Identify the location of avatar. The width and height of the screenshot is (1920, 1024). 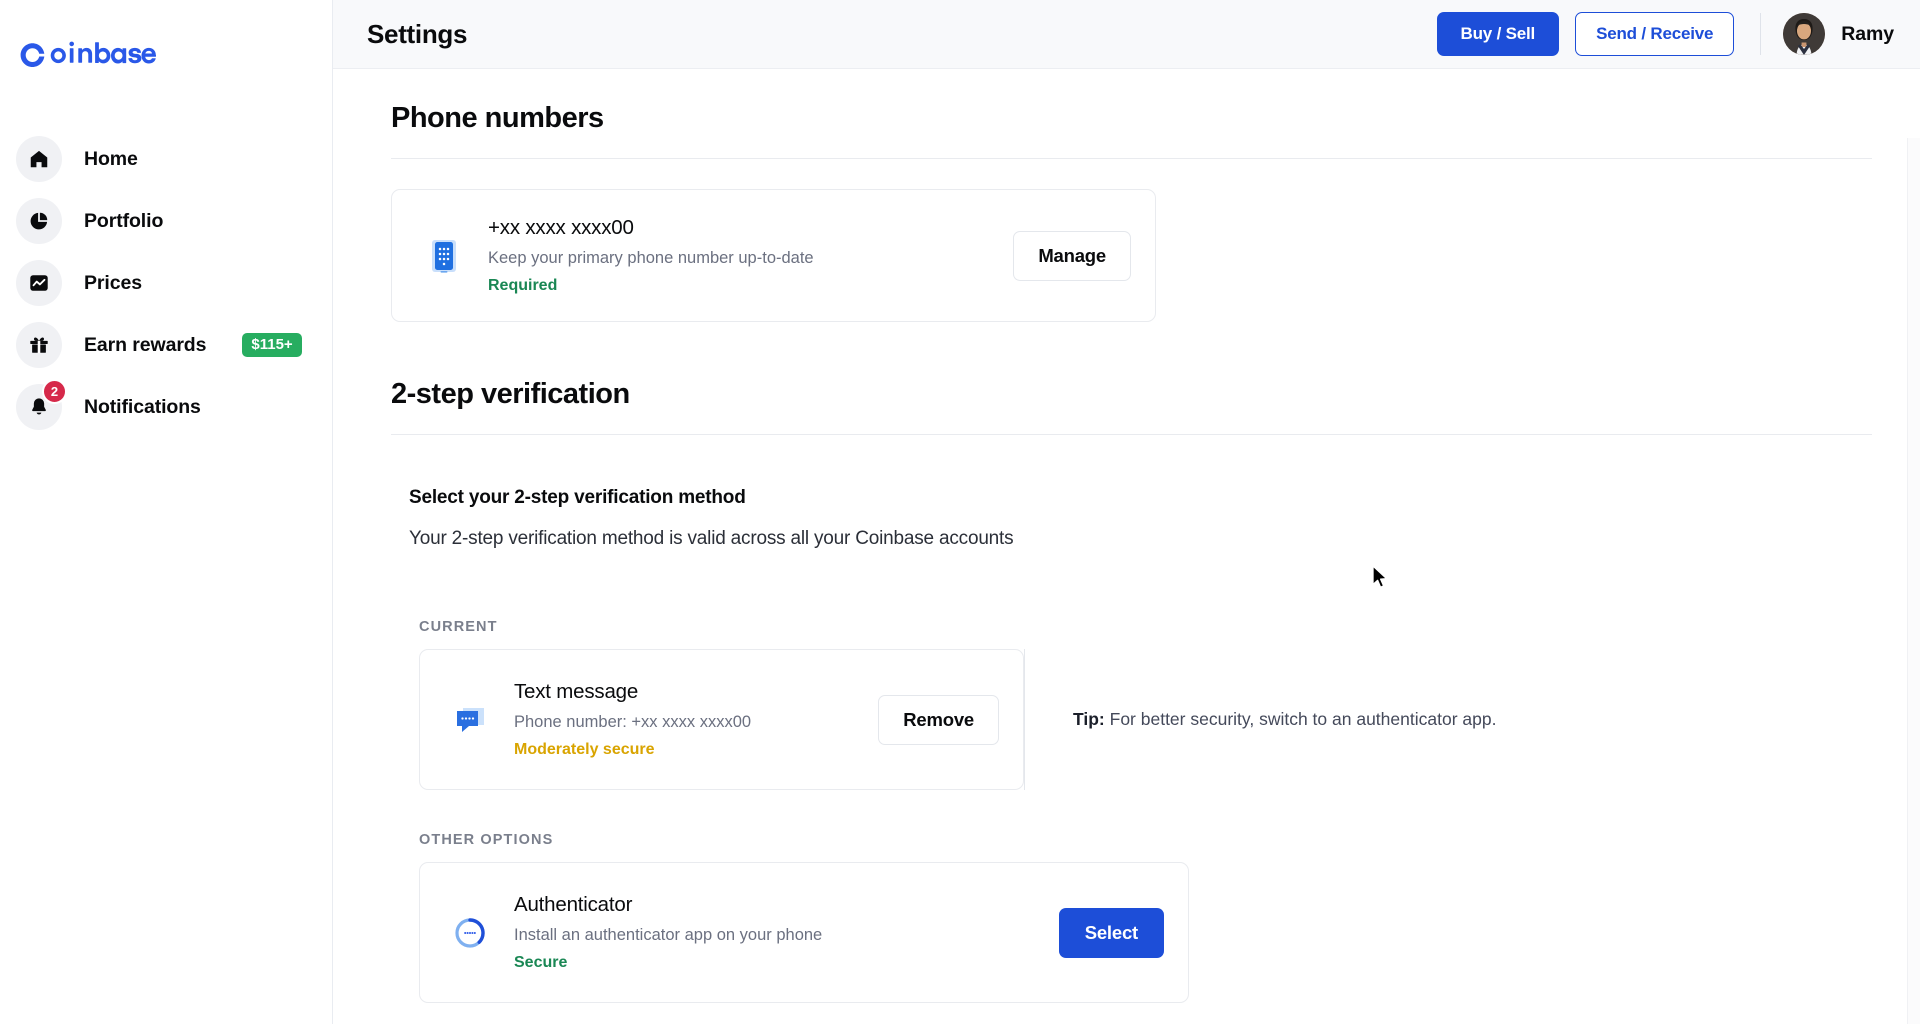
(1804, 34).